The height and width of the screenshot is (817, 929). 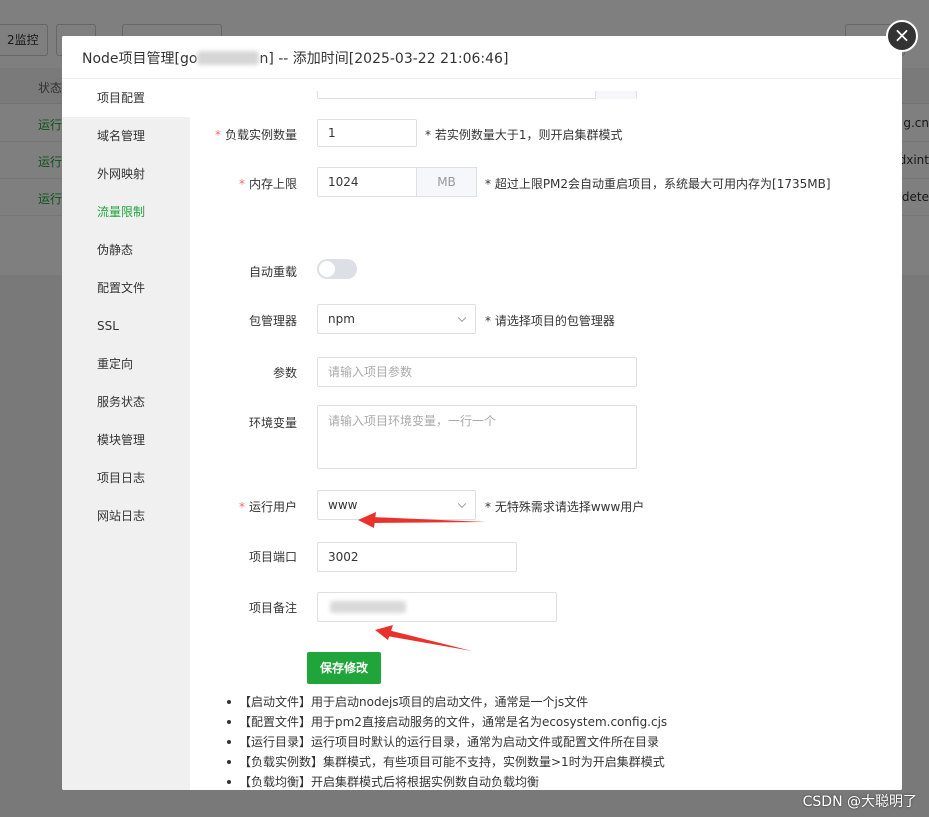 I want to click on run-user-label-text: 运行用户, so click(x=272, y=507).